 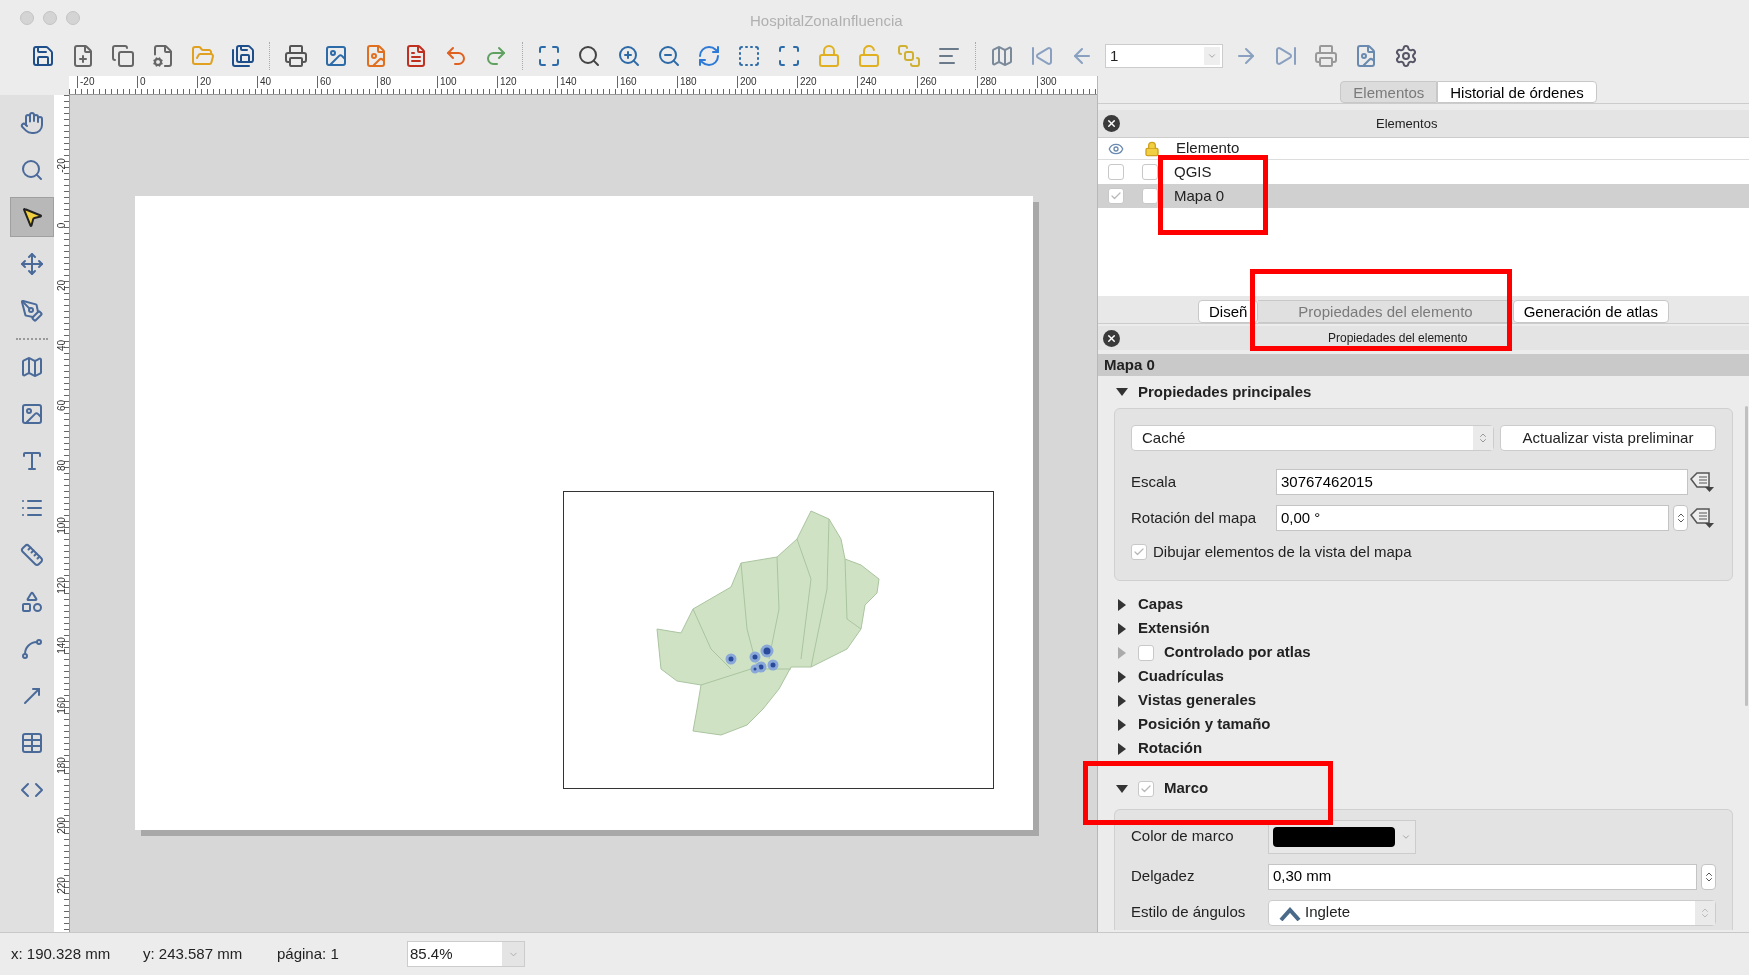 I want to click on ruler-label: 260, so click(x=947, y=82).